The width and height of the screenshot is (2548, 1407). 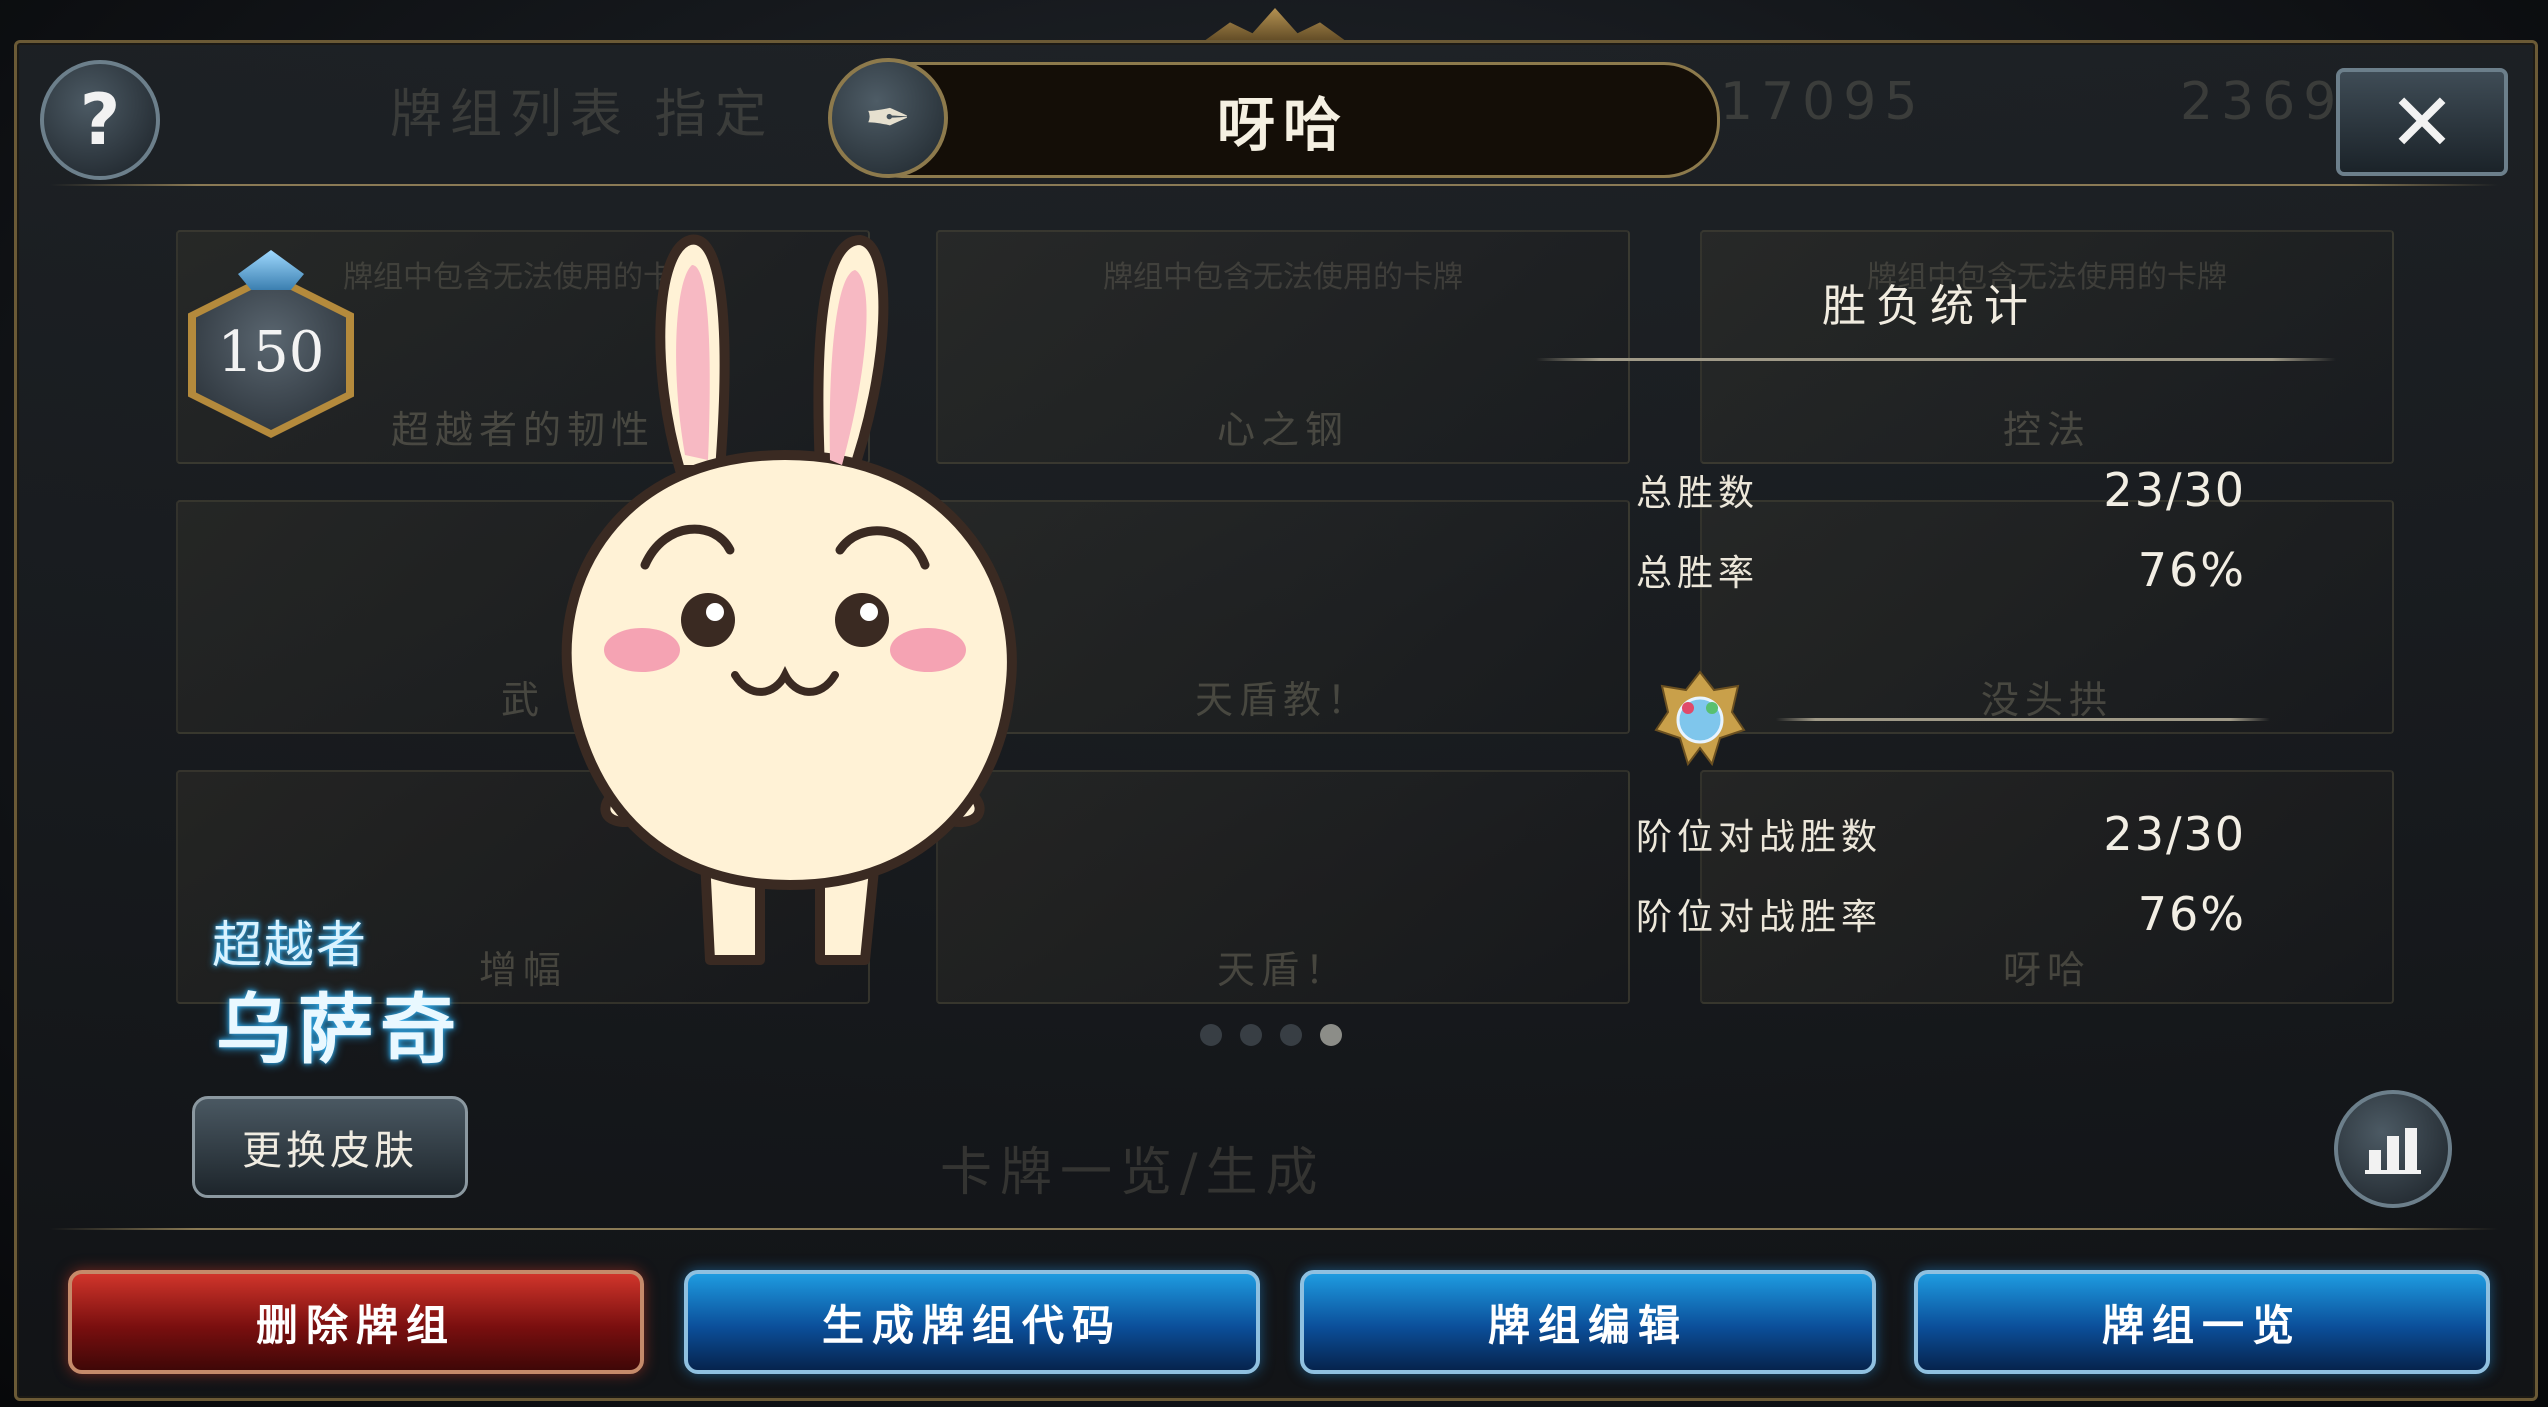 What do you see at coordinates (1759, 917) in the screenshot?
I see `stat-label: 阶位对战胜率` at bounding box center [1759, 917].